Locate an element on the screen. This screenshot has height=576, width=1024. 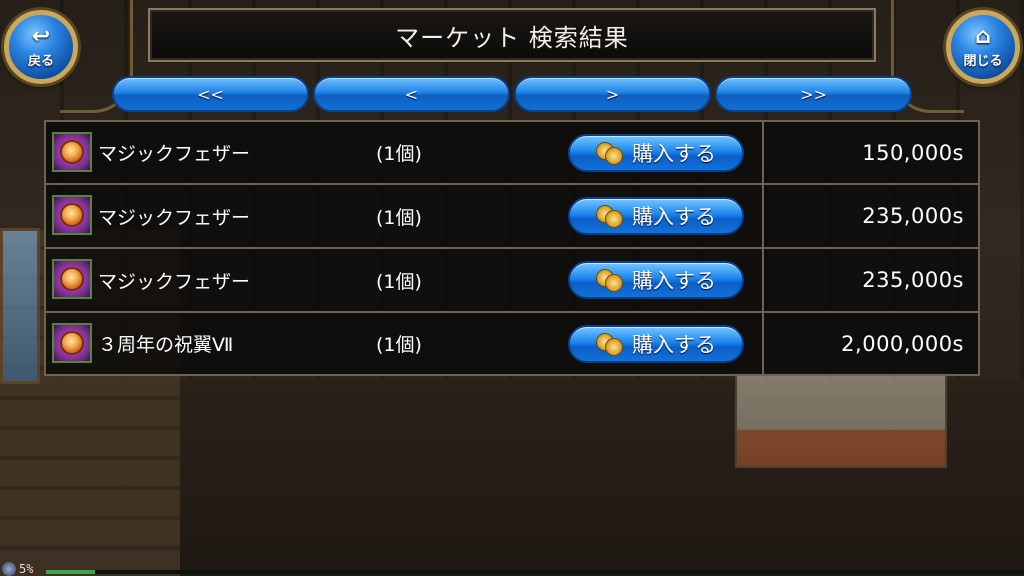
progress-fill is located at coordinates (70, 572).